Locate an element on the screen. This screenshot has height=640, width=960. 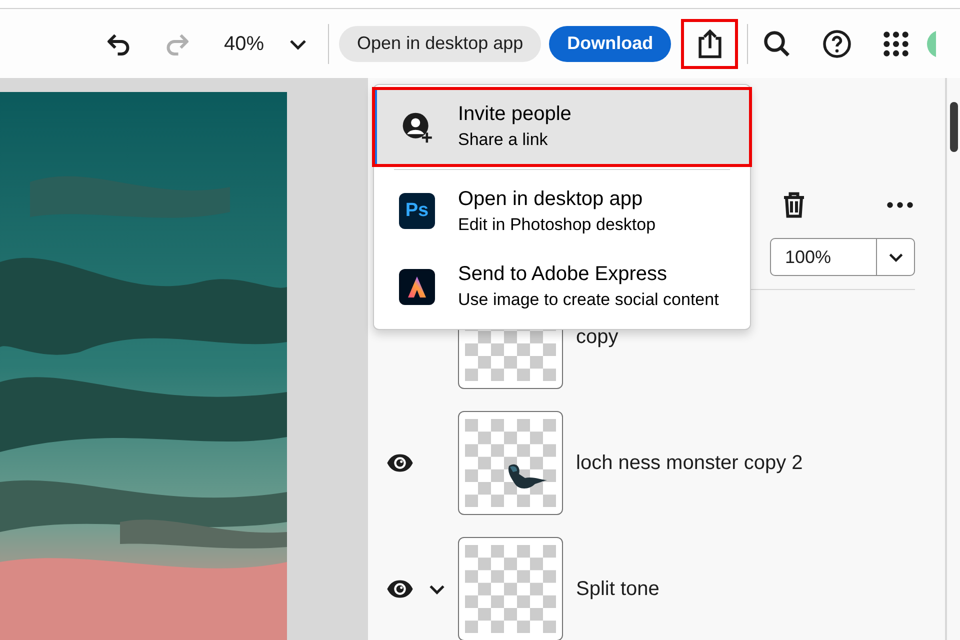
adobe-express-icon is located at coordinates (417, 286).